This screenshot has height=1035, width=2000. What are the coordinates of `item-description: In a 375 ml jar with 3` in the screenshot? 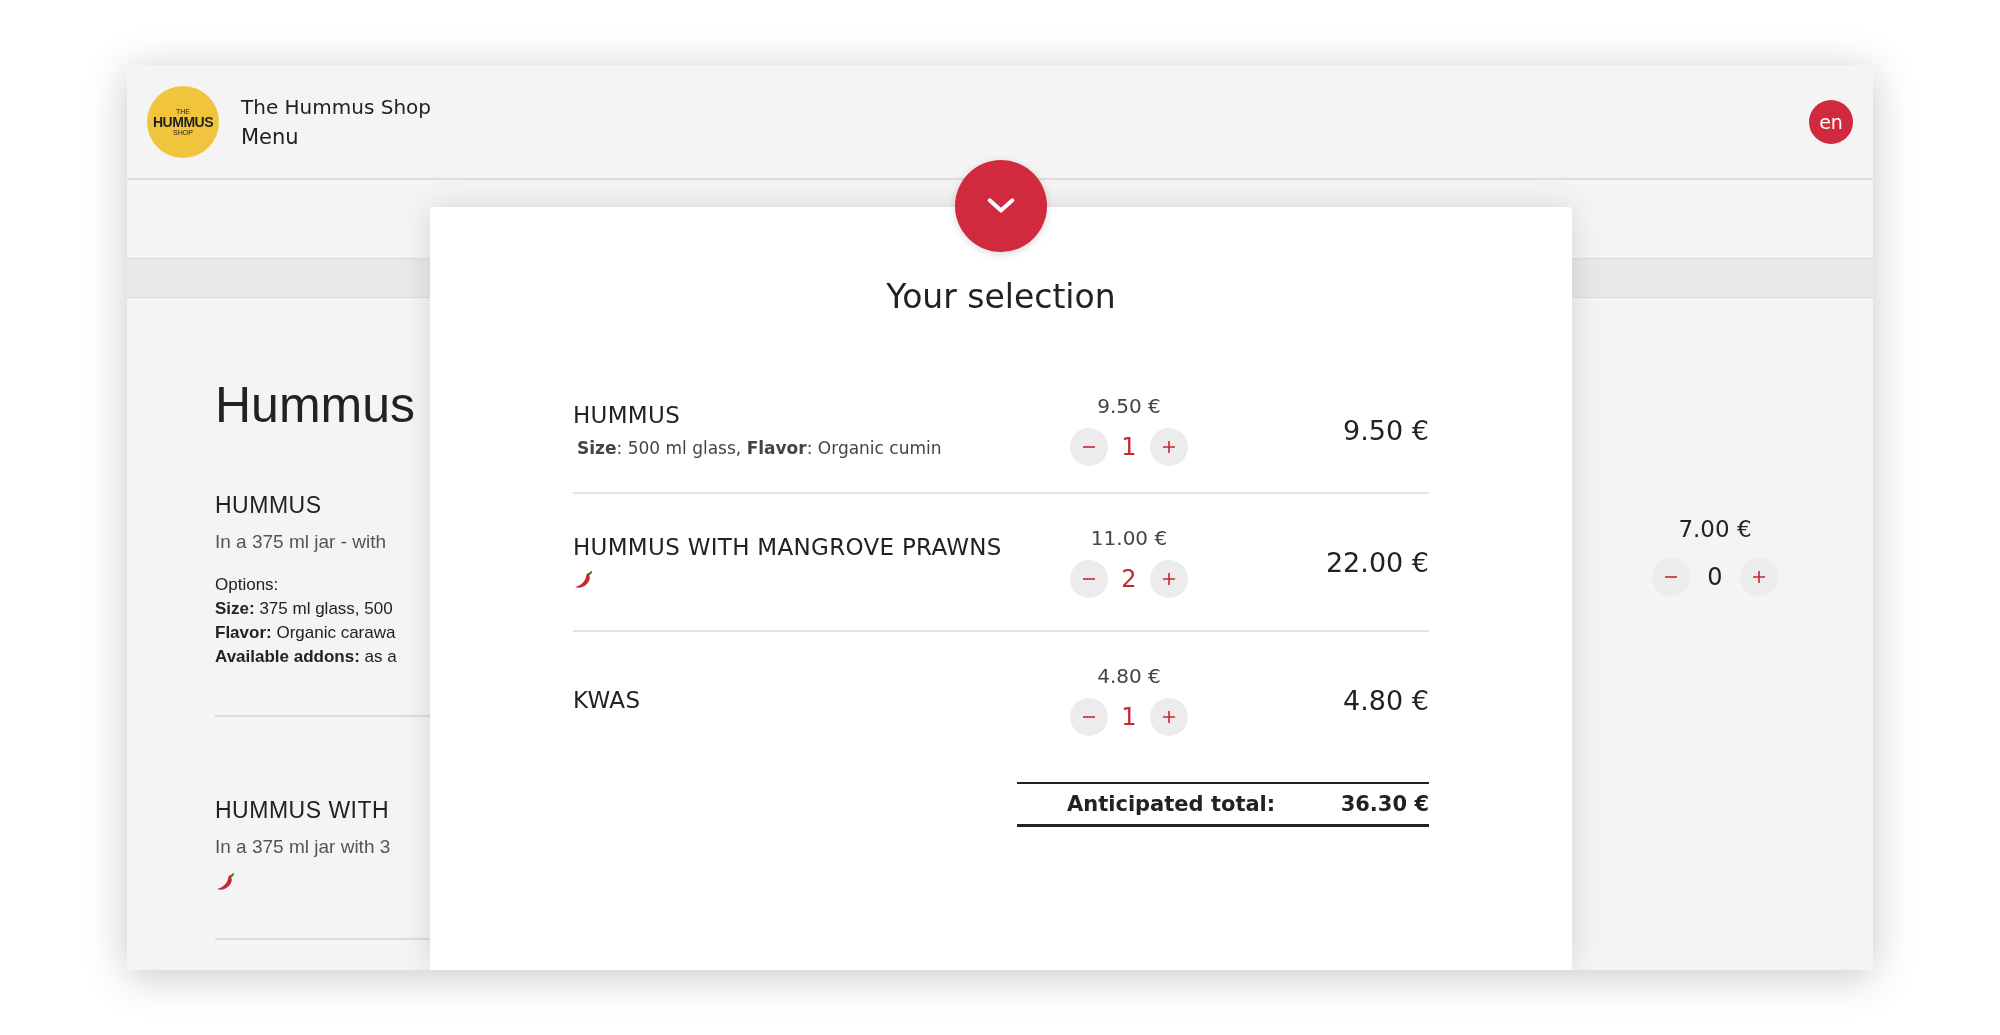 It's located at (303, 847).